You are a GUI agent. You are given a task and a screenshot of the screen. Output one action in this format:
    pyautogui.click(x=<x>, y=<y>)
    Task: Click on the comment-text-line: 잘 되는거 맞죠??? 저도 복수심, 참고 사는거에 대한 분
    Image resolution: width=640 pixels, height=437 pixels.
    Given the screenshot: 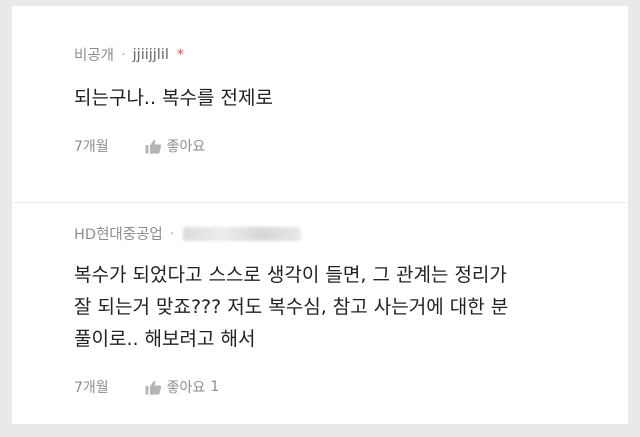 What is the action you would take?
    pyautogui.click(x=291, y=307)
    